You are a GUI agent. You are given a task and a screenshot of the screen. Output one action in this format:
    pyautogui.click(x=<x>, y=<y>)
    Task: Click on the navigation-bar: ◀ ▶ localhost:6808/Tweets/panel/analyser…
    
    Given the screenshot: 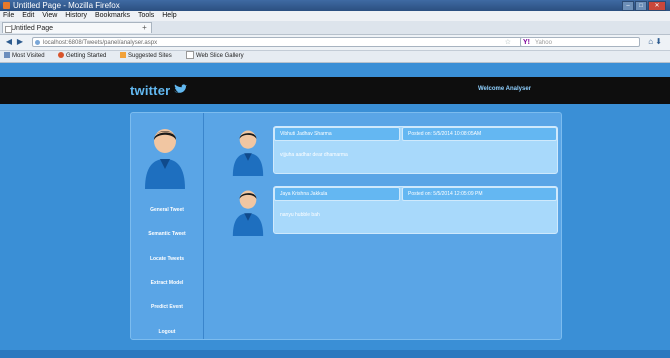 What is the action you would take?
    pyautogui.click(x=335, y=43)
    